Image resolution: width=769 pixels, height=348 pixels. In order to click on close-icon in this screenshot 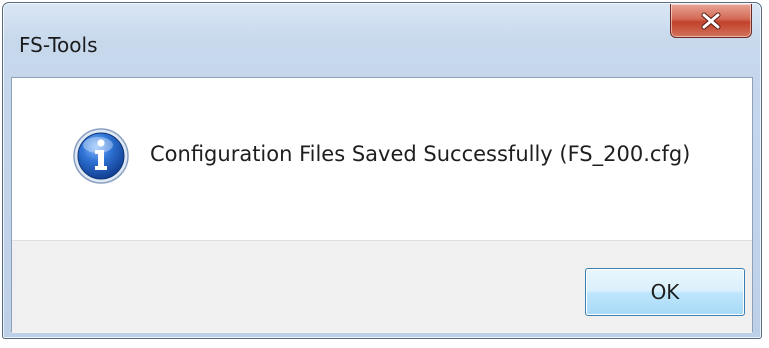, I will do `click(711, 21)`.